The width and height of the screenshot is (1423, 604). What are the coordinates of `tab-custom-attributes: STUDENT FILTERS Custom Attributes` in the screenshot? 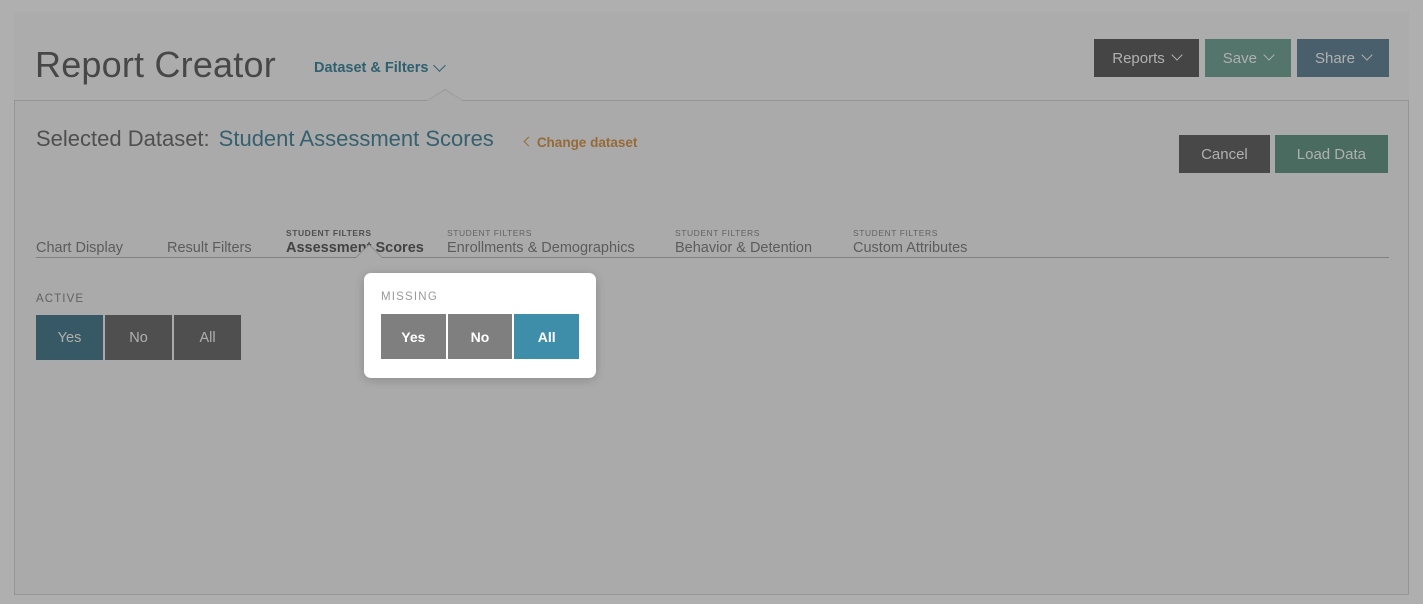 It's located at (910, 242).